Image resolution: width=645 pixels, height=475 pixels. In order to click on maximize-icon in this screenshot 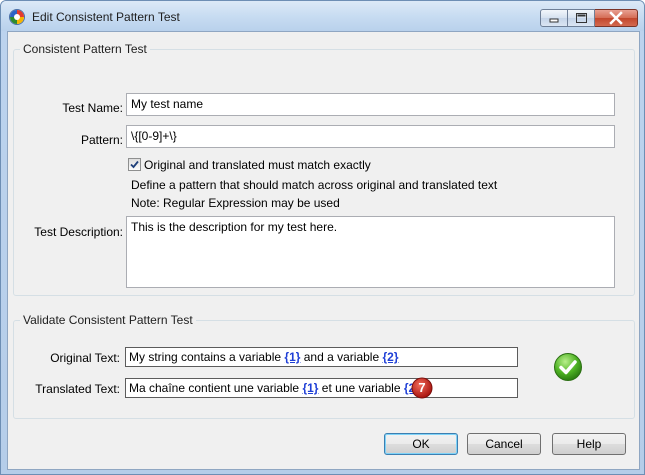, I will do `click(581, 18)`.